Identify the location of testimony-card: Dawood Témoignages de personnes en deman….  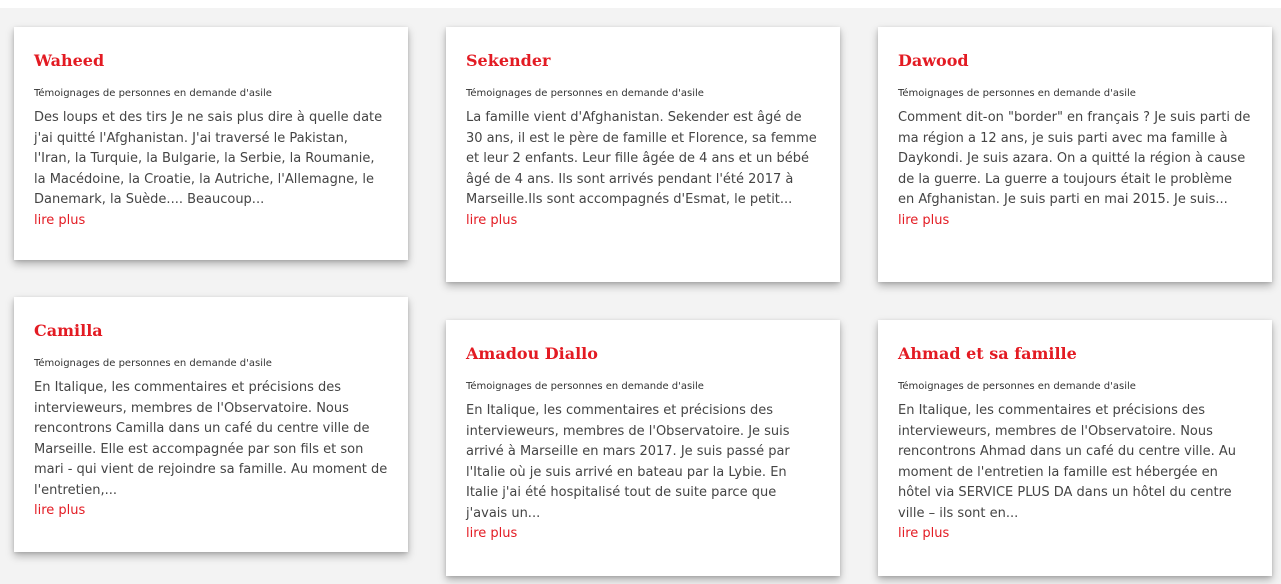
(1075, 154).